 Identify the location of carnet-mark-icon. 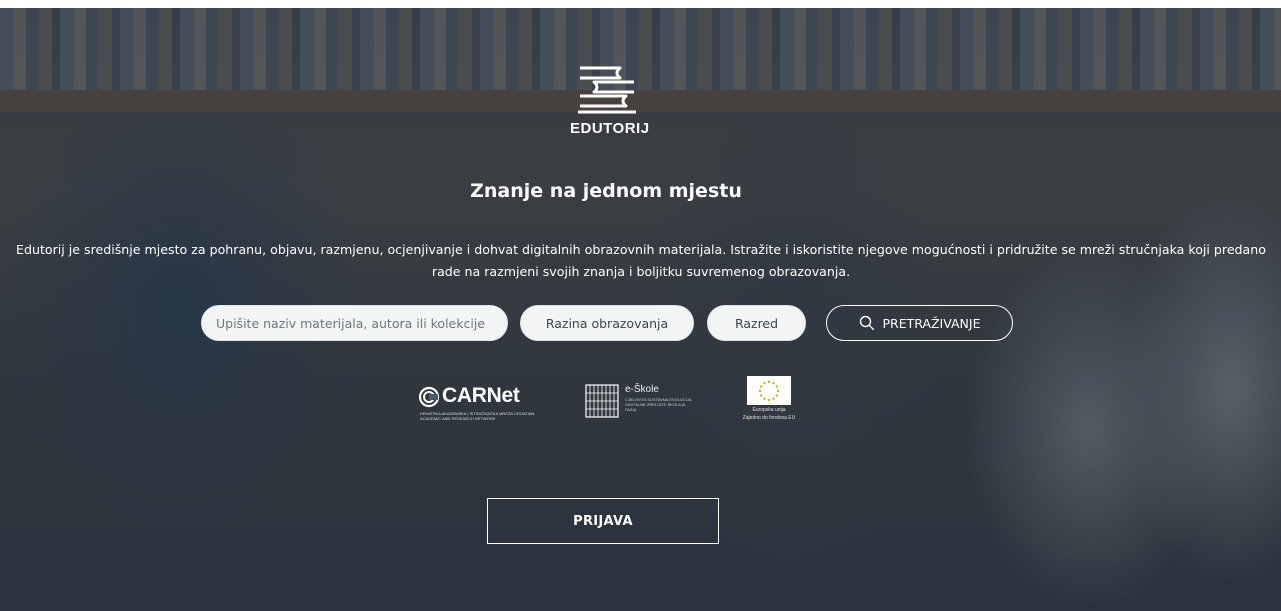
(429, 397).